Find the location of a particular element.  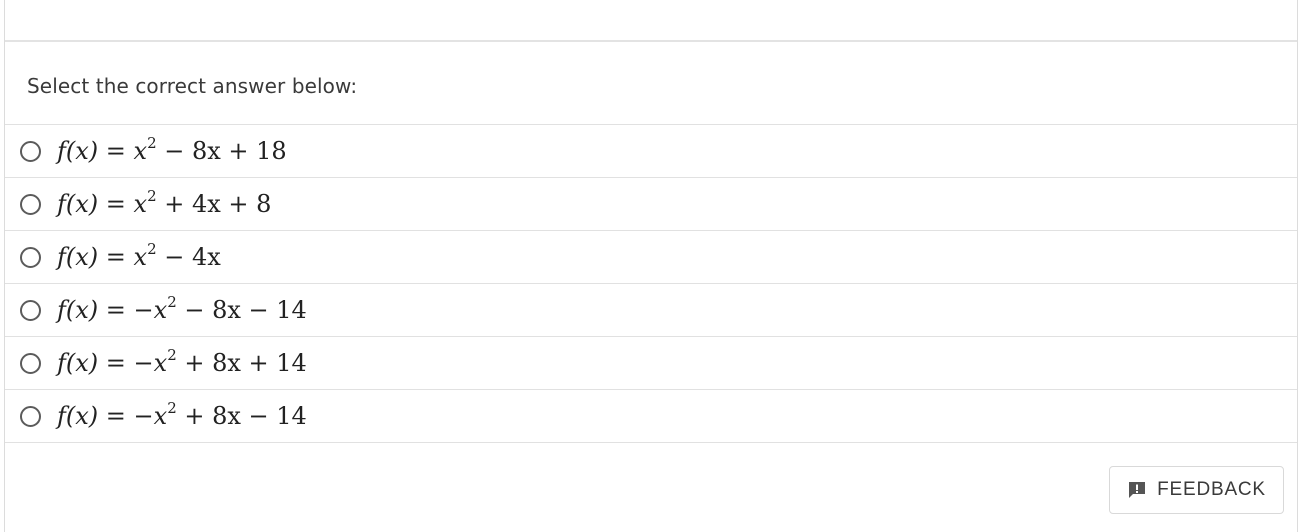

question-prompt: Select the correct answer below: is located at coordinates (192, 86).